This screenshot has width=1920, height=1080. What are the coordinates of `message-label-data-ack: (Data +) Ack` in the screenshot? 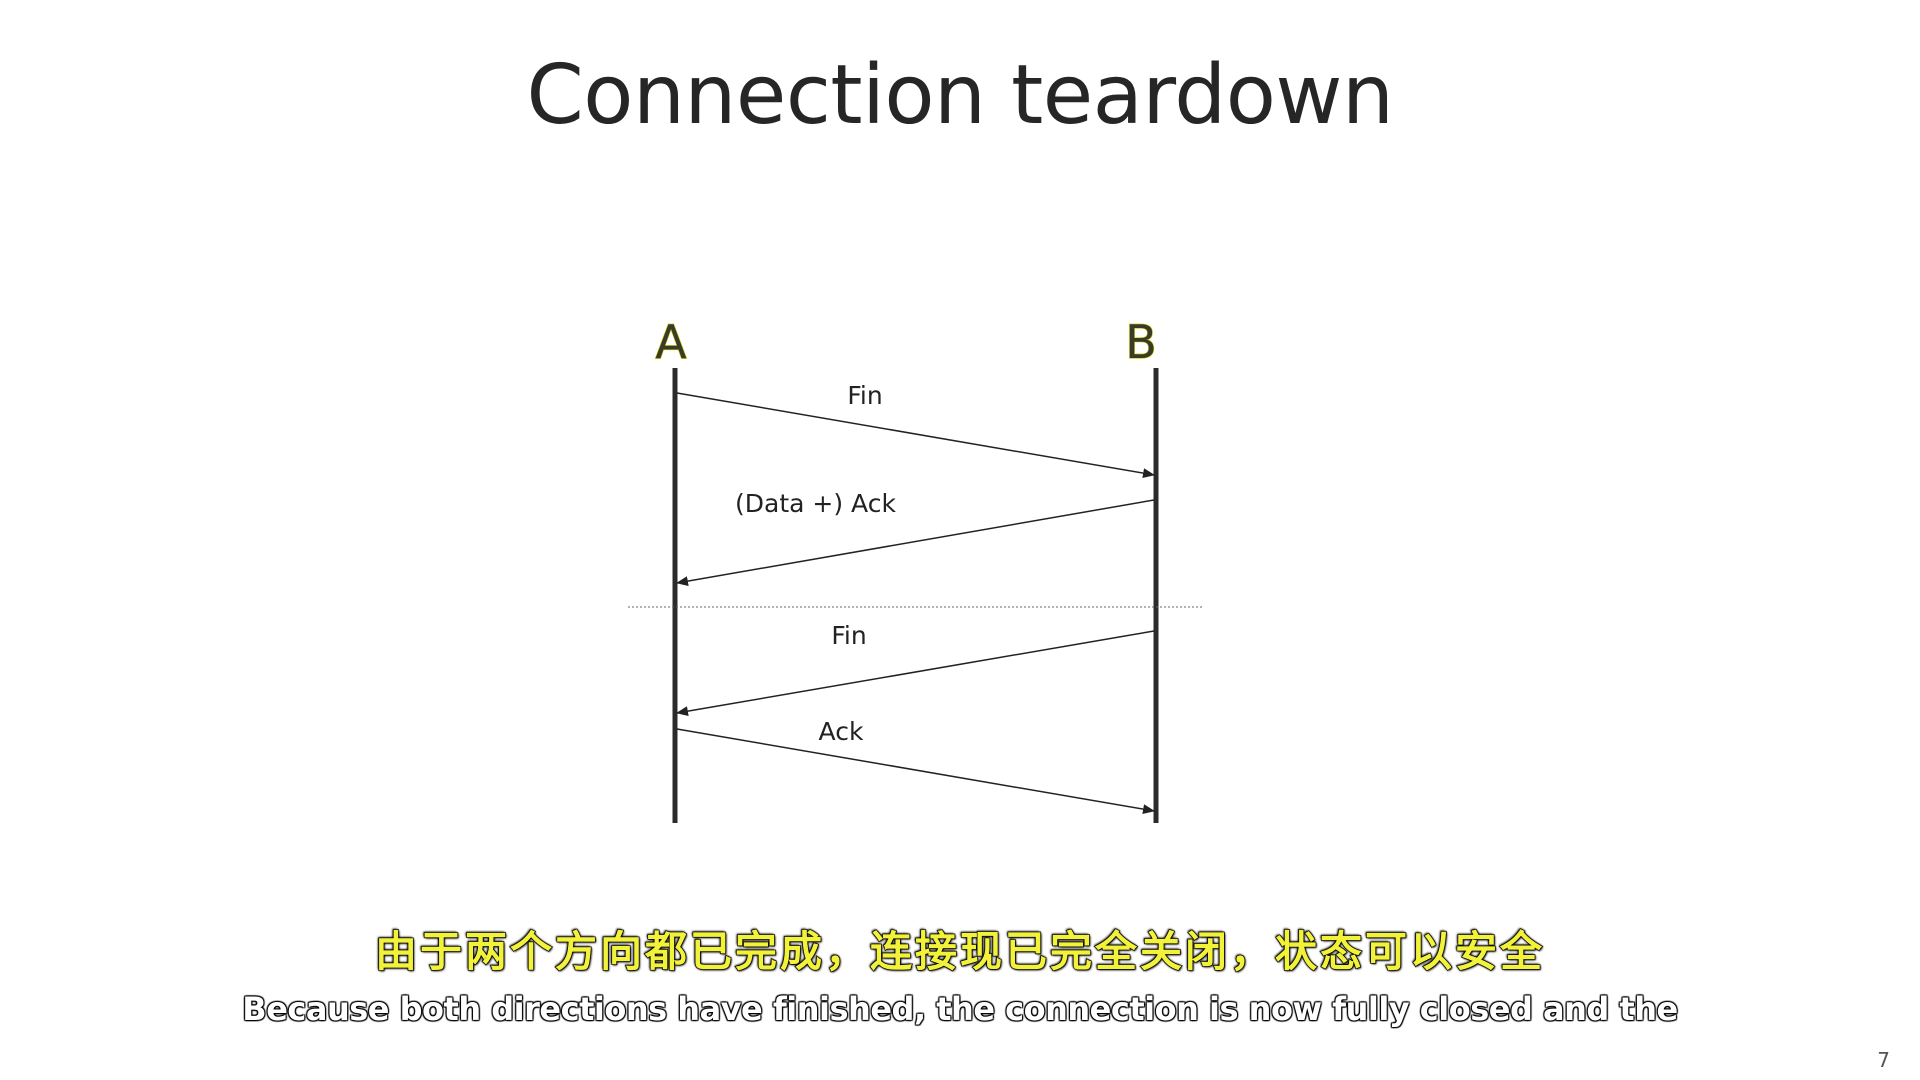 It's located at (815, 503).